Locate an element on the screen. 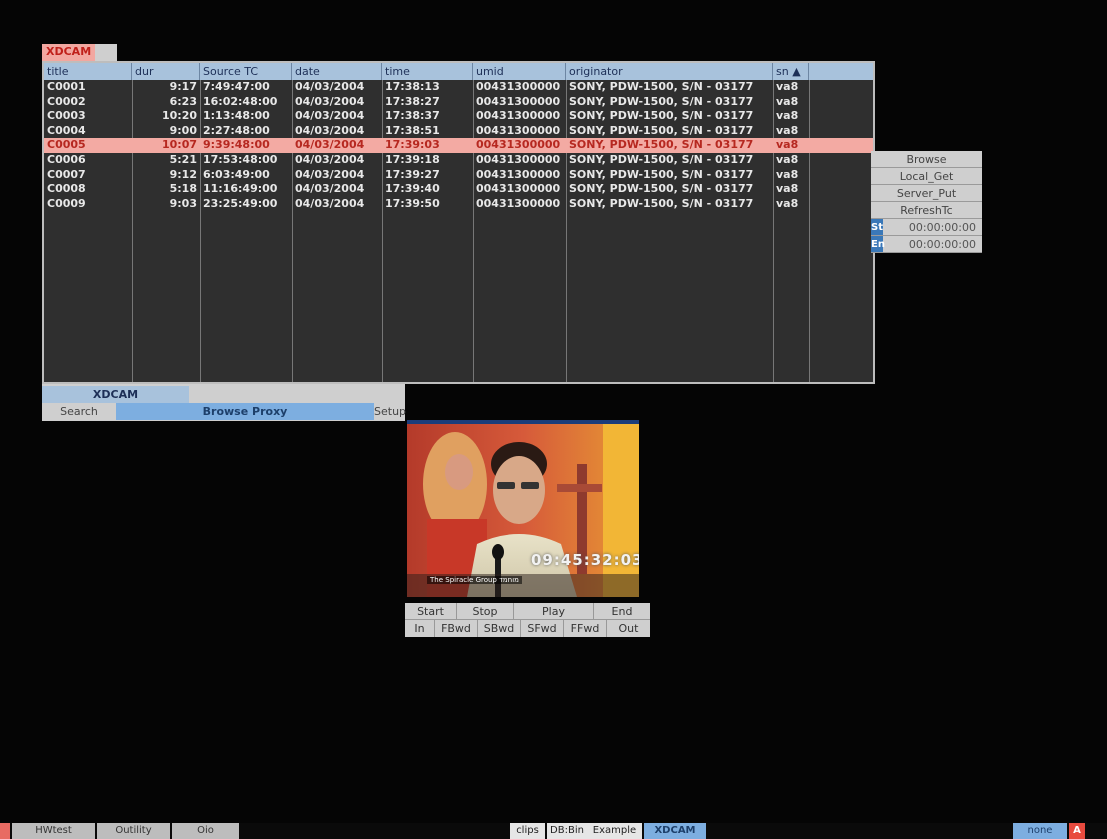 The image size is (1107, 839). transport-row-2: In FBwd SBwd SFwd FFwd Out is located at coordinates (527, 628).